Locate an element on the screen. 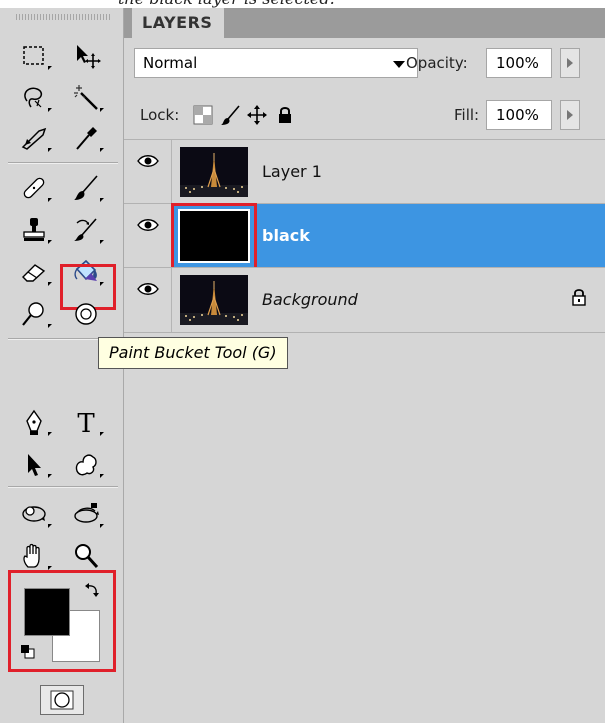 The width and height of the screenshot is (605, 723). crop-tool is located at coordinates (34, 138).